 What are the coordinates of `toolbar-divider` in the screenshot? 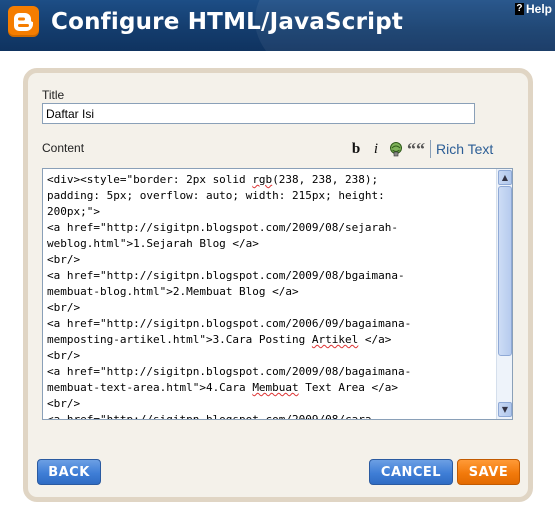 It's located at (430, 149).